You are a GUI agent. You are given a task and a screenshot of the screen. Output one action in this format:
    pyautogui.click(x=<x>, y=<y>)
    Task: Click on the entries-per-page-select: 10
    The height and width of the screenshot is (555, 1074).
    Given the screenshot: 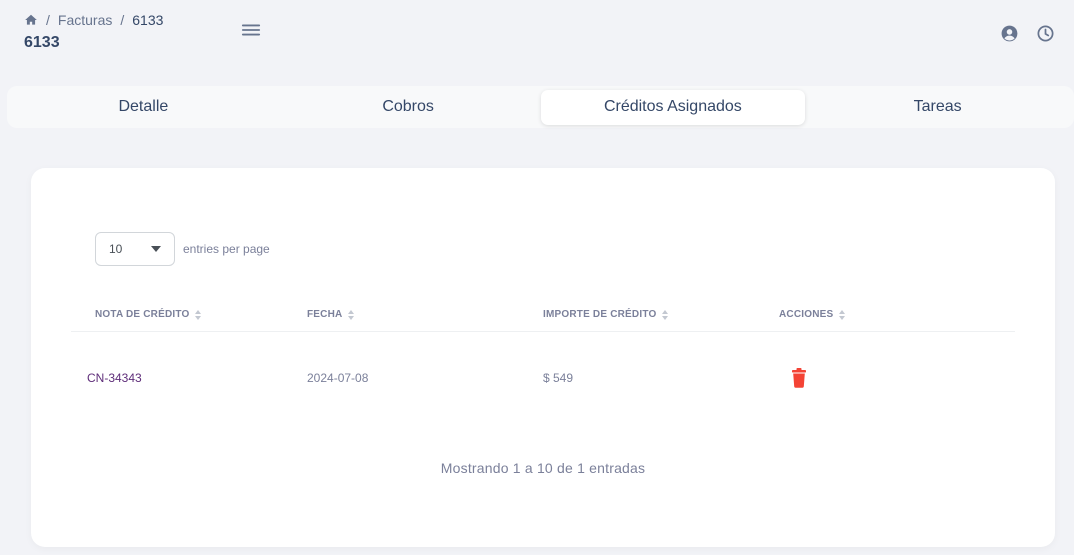 What is the action you would take?
    pyautogui.click(x=135, y=249)
    